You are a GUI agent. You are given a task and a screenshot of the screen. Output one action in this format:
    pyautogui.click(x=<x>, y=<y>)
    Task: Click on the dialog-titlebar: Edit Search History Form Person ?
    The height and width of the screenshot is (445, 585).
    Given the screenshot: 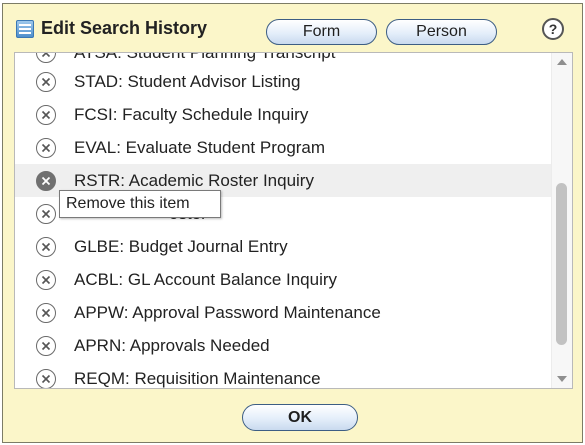 What is the action you would take?
    pyautogui.click(x=292, y=25)
    